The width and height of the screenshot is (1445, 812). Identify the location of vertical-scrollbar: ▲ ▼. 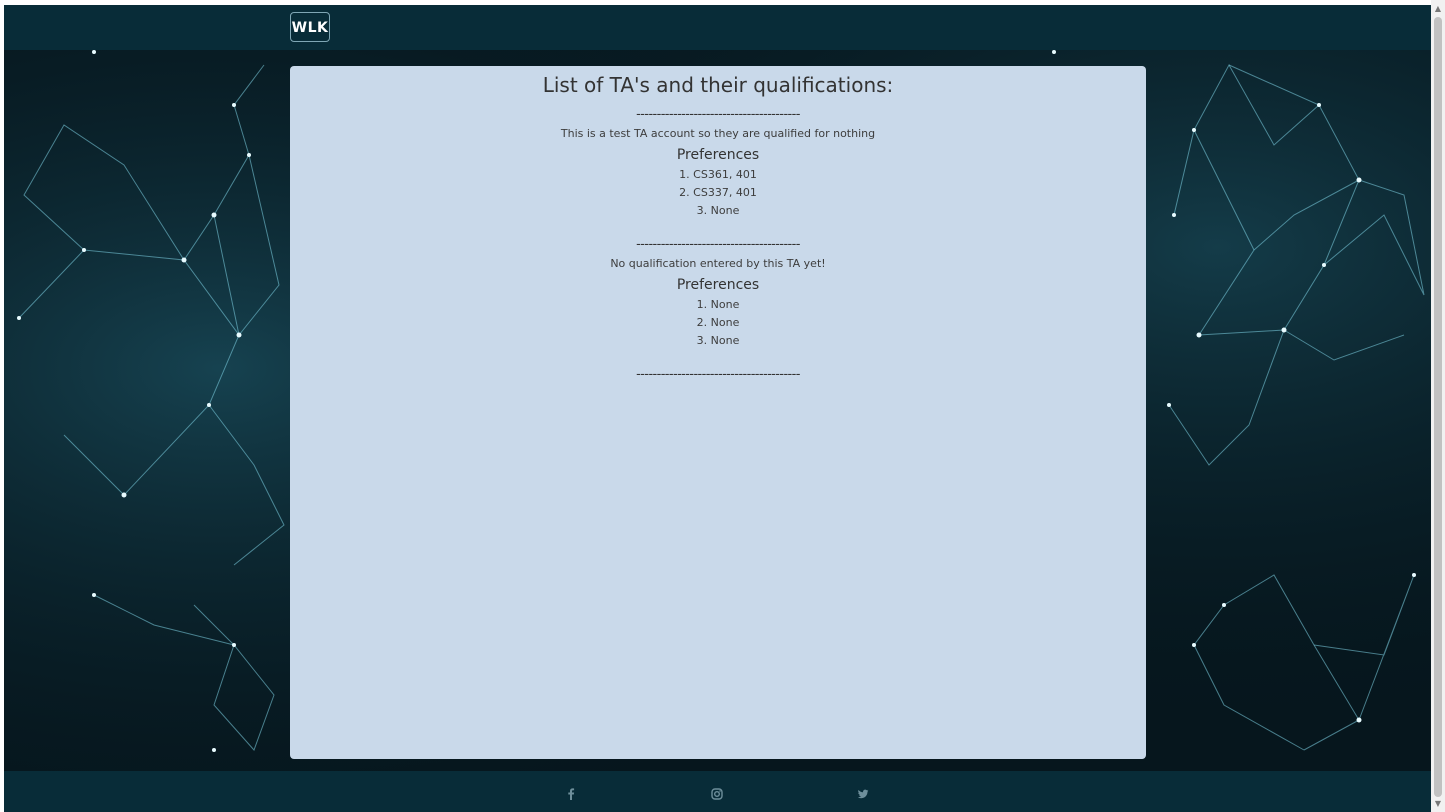
(1438, 406).